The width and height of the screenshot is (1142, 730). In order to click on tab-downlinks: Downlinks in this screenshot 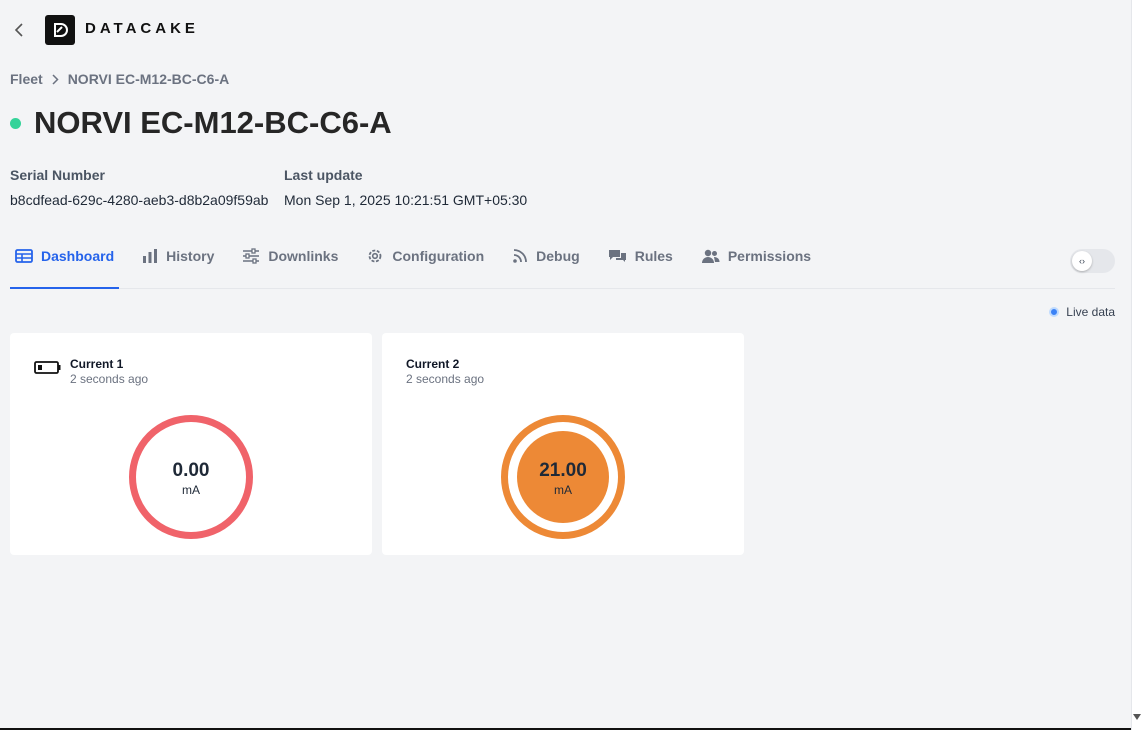, I will do `click(290, 264)`.